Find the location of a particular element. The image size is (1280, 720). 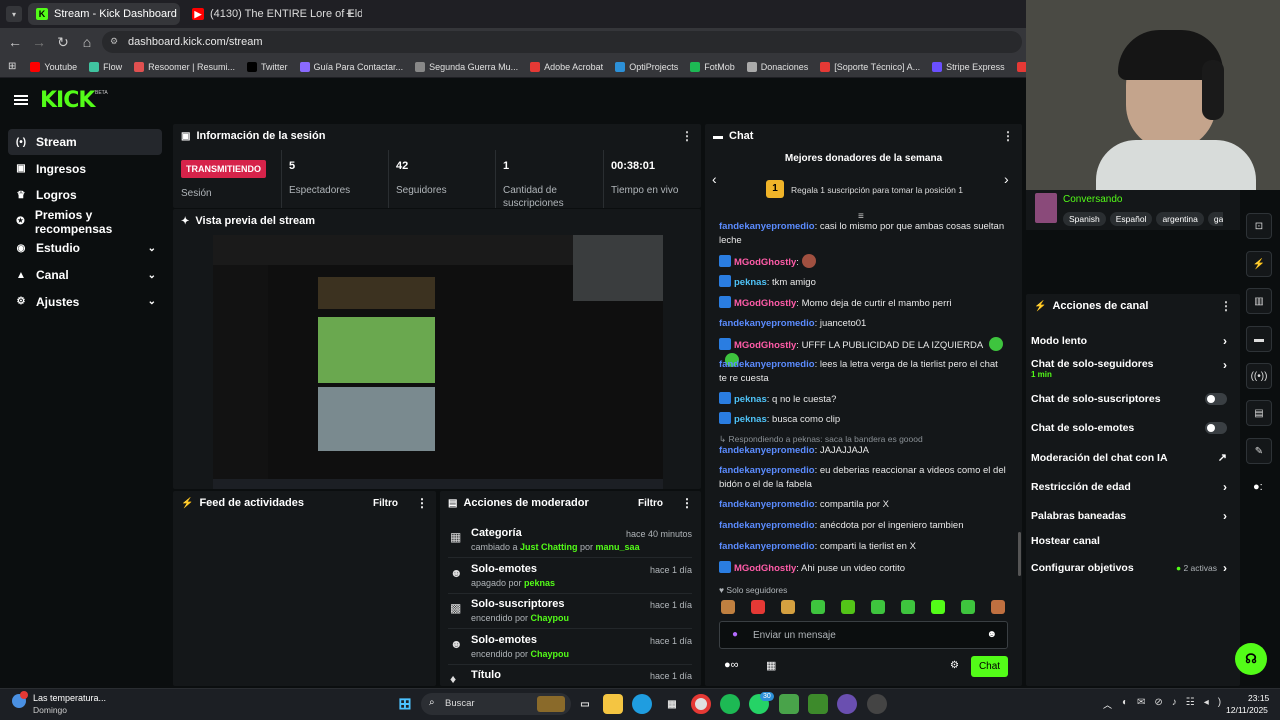

mod-action-category: Just Chatting is located at coordinates (549, 547).